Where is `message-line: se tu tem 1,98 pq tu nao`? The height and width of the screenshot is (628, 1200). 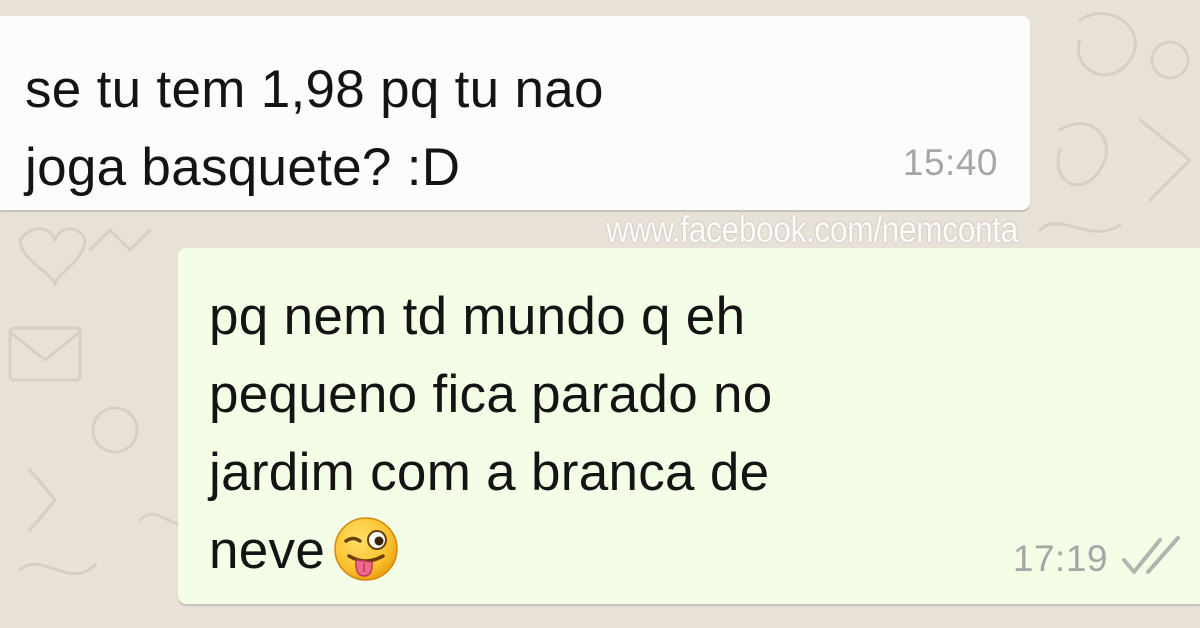
message-line: se tu tem 1,98 pq tu nao is located at coordinates (314, 89).